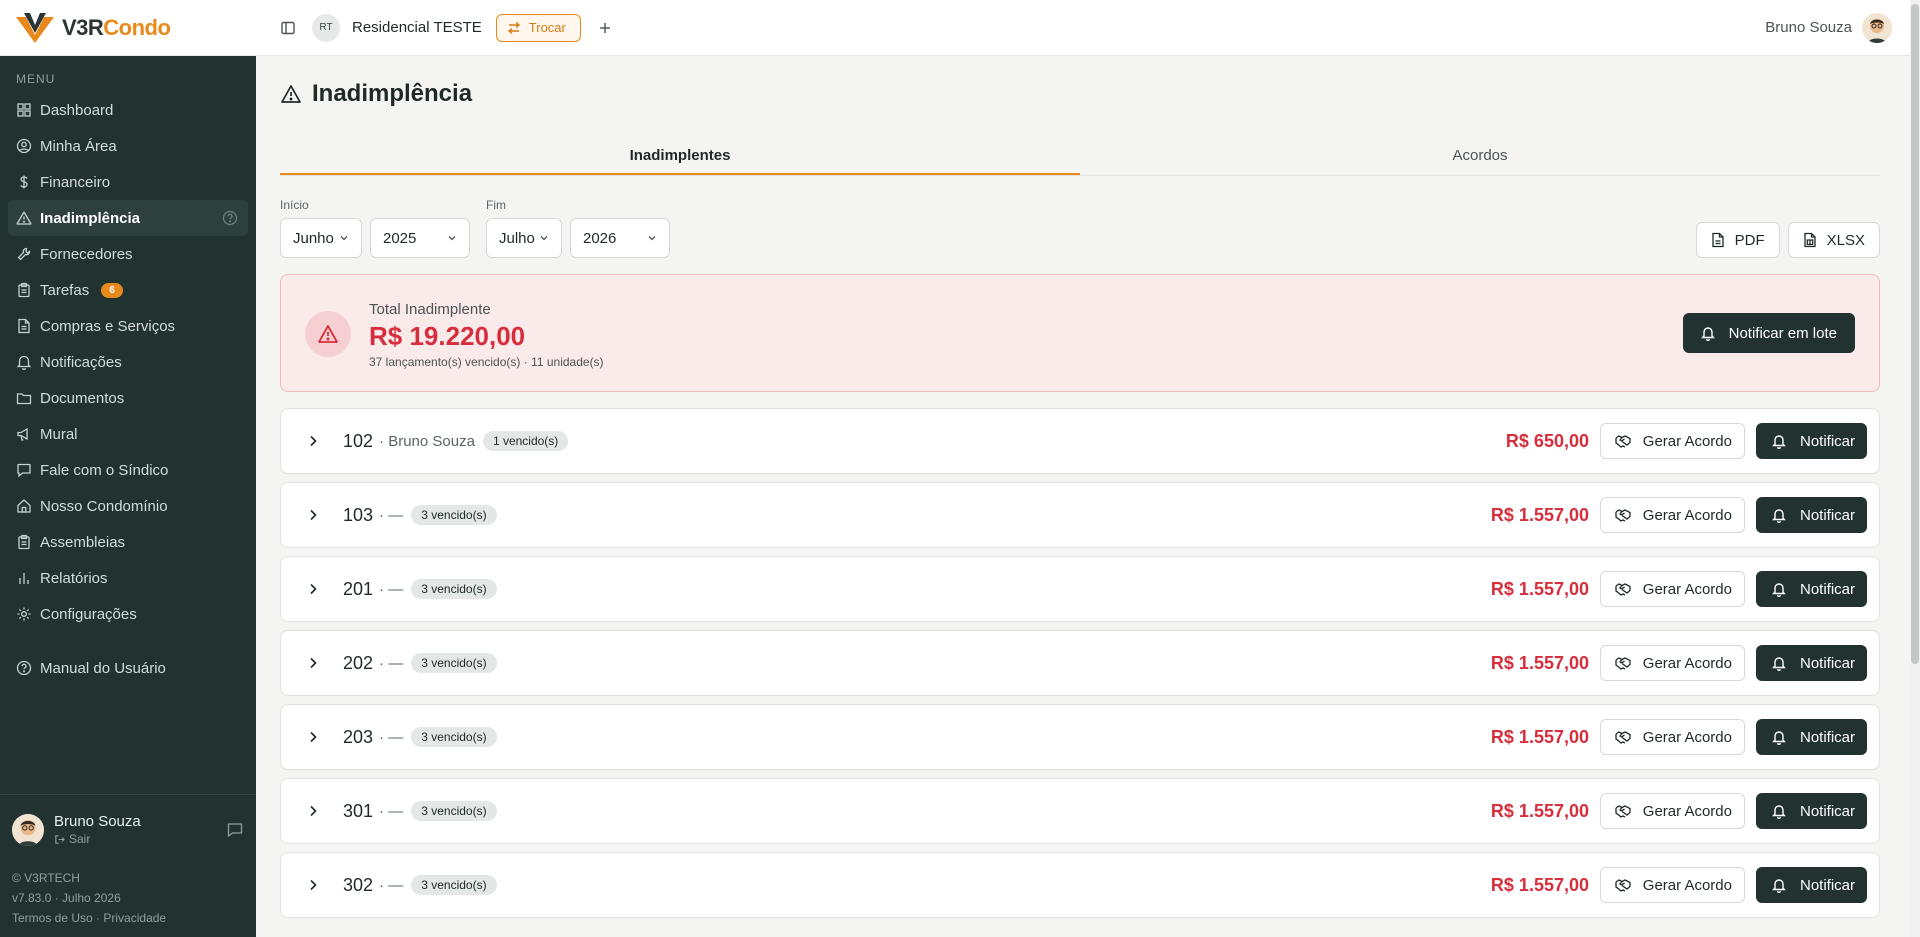 This screenshot has height=937, width=1920. What do you see at coordinates (128, 398) in the screenshot?
I see `sidebar-item-documentos: Documentos` at bounding box center [128, 398].